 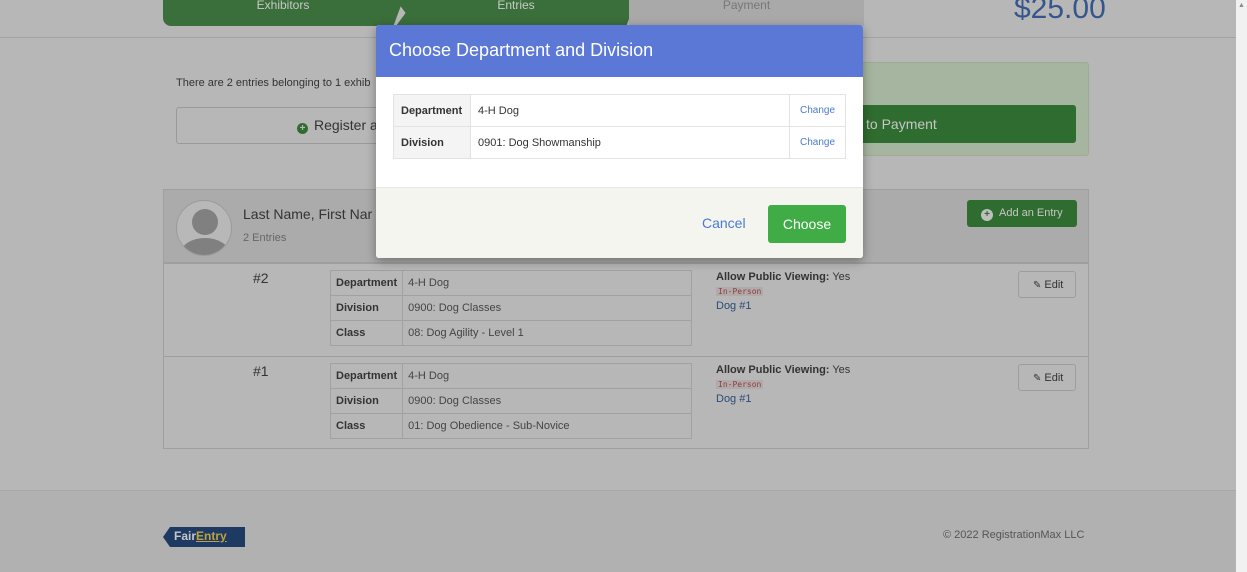 I want to click on logo-fair-text: Fair, so click(x=185, y=536).